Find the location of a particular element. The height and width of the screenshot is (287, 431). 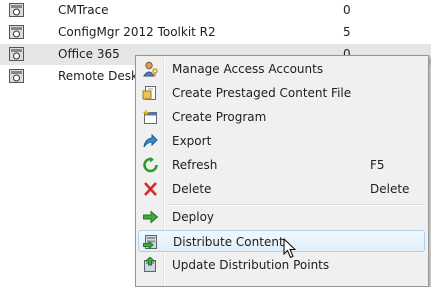

key-user-icon is located at coordinates (150, 69).